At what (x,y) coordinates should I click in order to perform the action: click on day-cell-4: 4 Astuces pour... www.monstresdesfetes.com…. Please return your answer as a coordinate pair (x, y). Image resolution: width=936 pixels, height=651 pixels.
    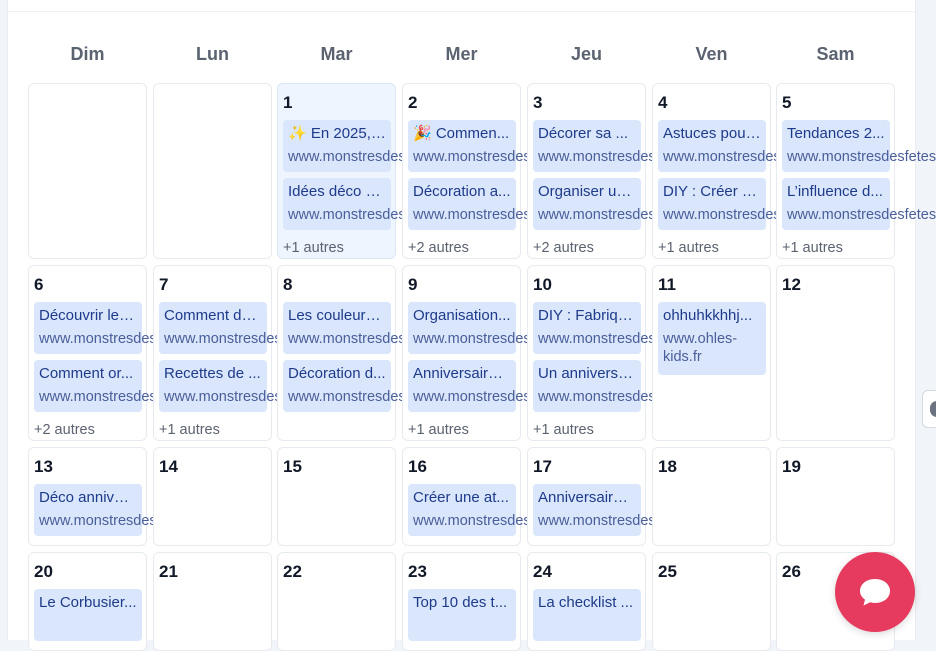
    Looking at the image, I should click on (748, 171).